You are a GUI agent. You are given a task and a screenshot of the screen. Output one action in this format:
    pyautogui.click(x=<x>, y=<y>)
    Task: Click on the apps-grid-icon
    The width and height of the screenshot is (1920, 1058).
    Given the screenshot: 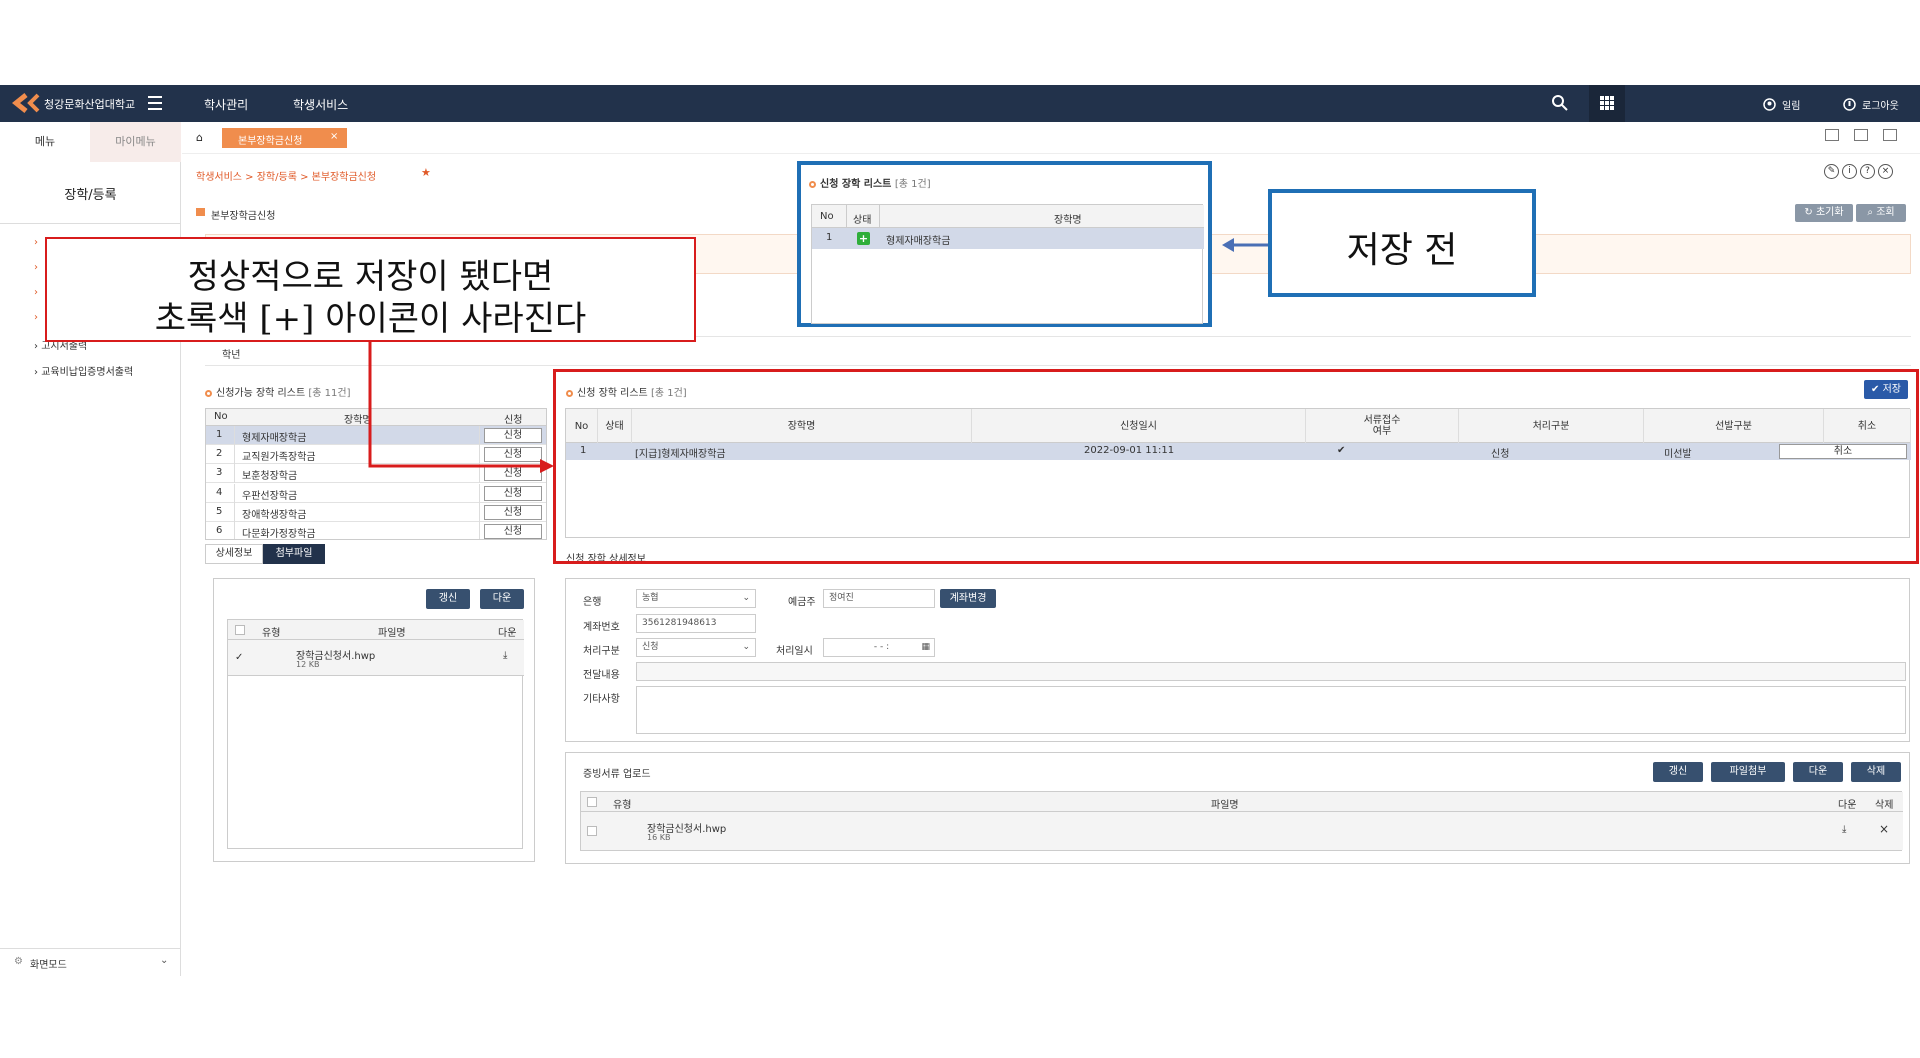 What is the action you would take?
    pyautogui.click(x=1607, y=103)
    